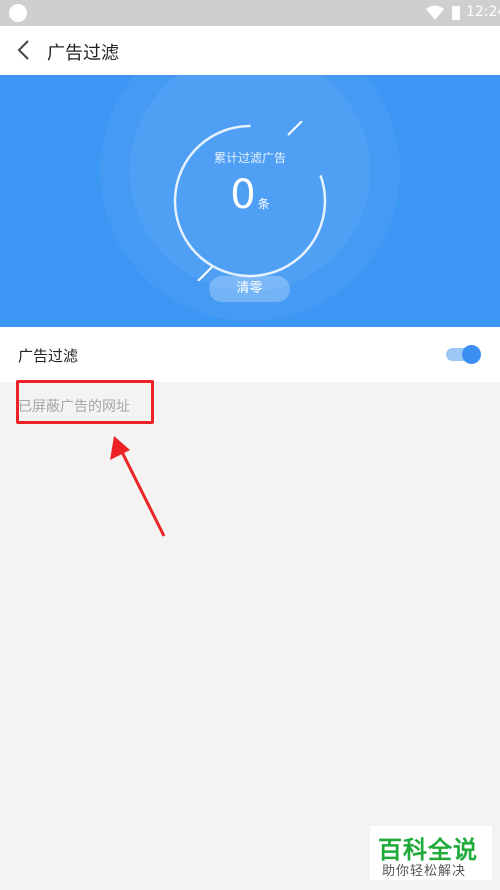 The image size is (500, 890). What do you see at coordinates (249, 158) in the screenshot?
I see `filtered-count-label: 累计过滤广告` at bounding box center [249, 158].